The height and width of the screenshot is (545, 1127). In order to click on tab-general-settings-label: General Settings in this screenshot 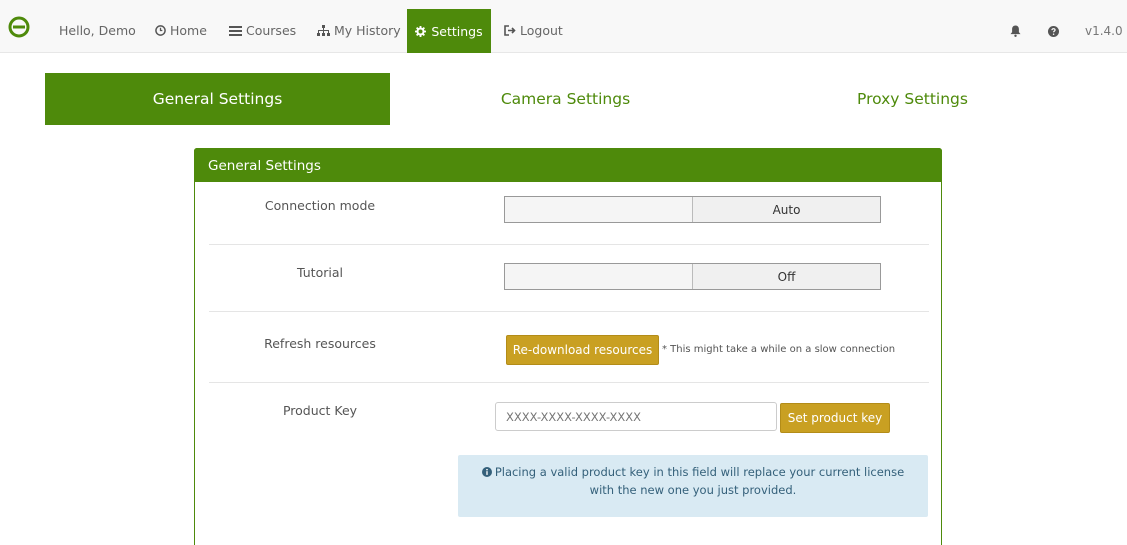, I will do `click(217, 99)`.